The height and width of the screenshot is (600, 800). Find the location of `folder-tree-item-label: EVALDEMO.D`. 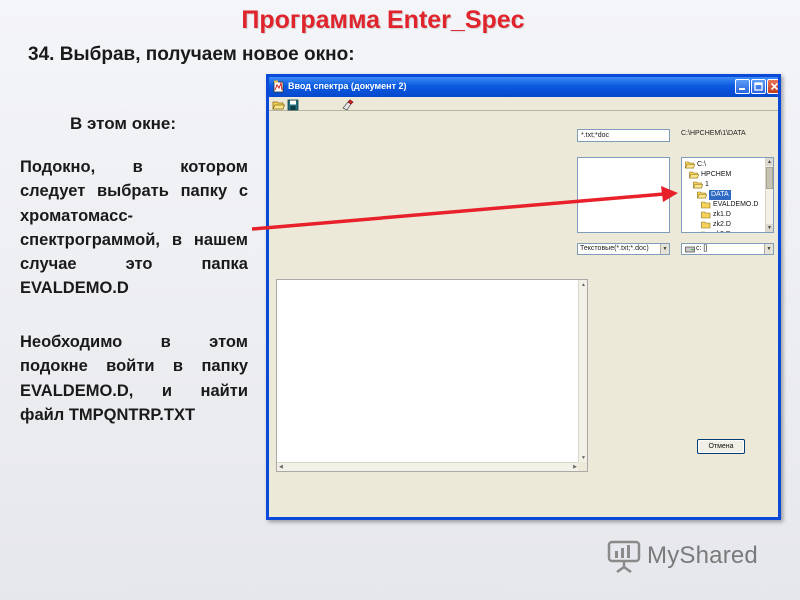

folder-tree-item-label: EVALDEMO.D is located at coordinates (736, 204).